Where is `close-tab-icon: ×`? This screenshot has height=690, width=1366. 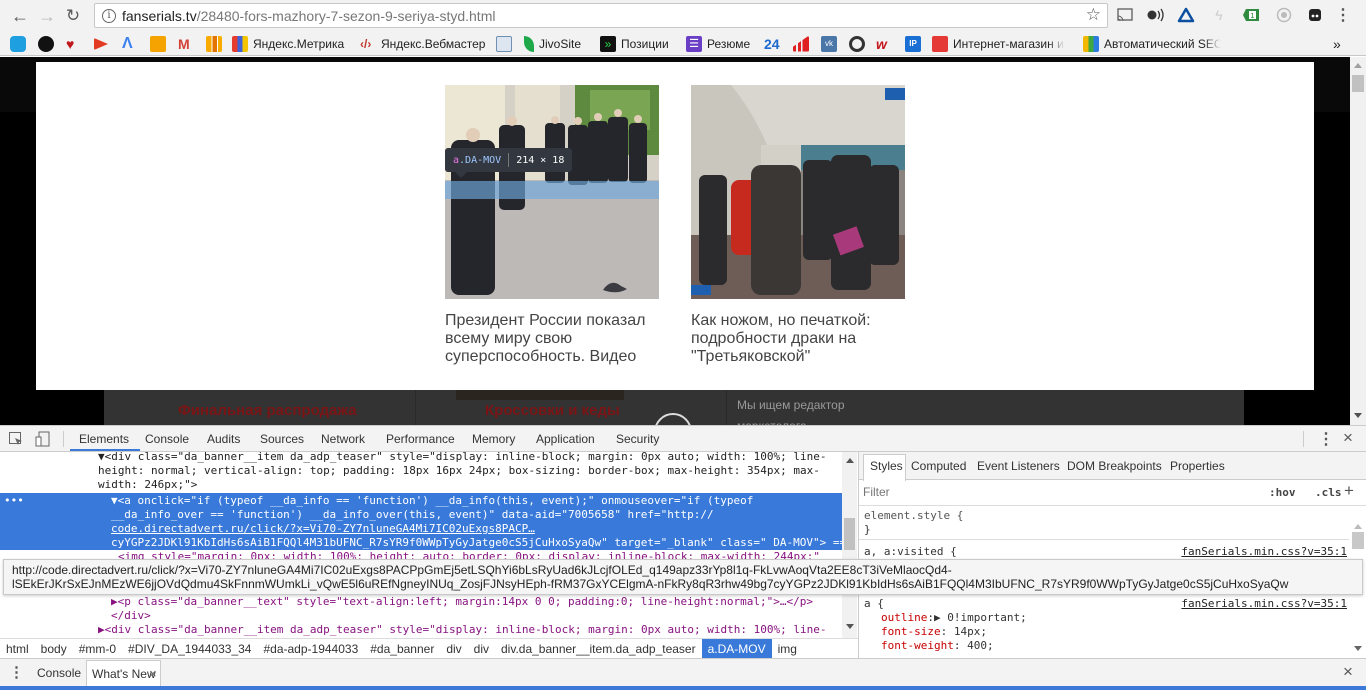
close-tab-icon: × is located at coordinates (153, 673).